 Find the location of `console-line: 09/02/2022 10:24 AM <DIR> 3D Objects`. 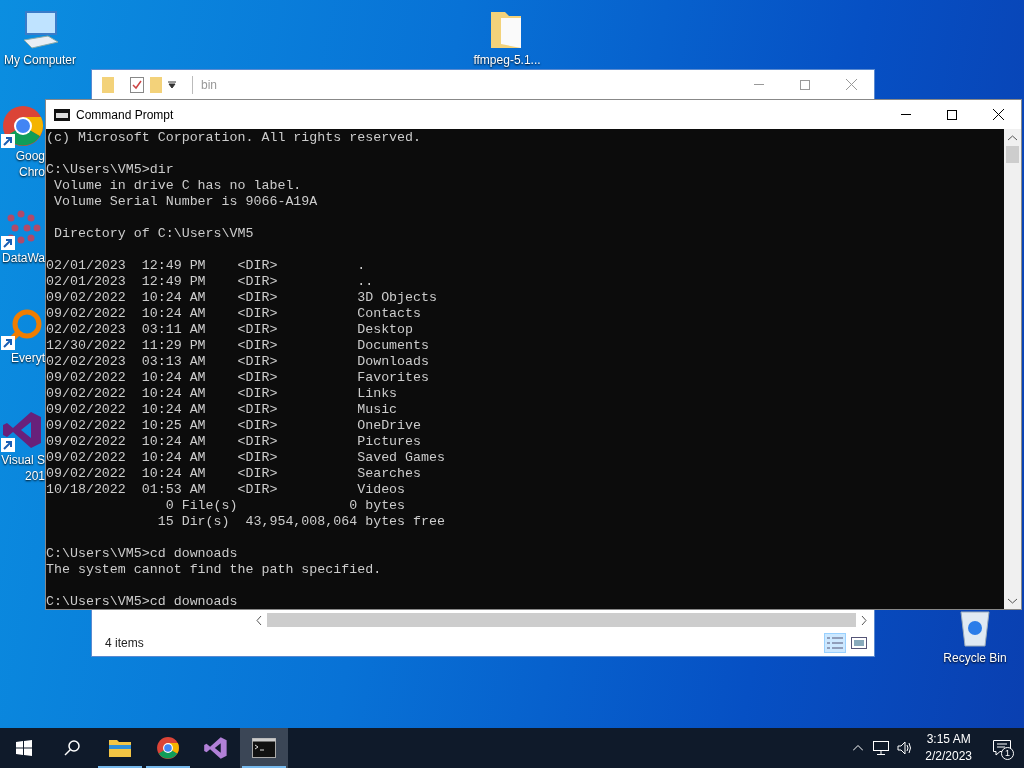

console-line: 09/02/2022 10:24 AM <DIR> 3D Objects is located at coordinates (241, 298).